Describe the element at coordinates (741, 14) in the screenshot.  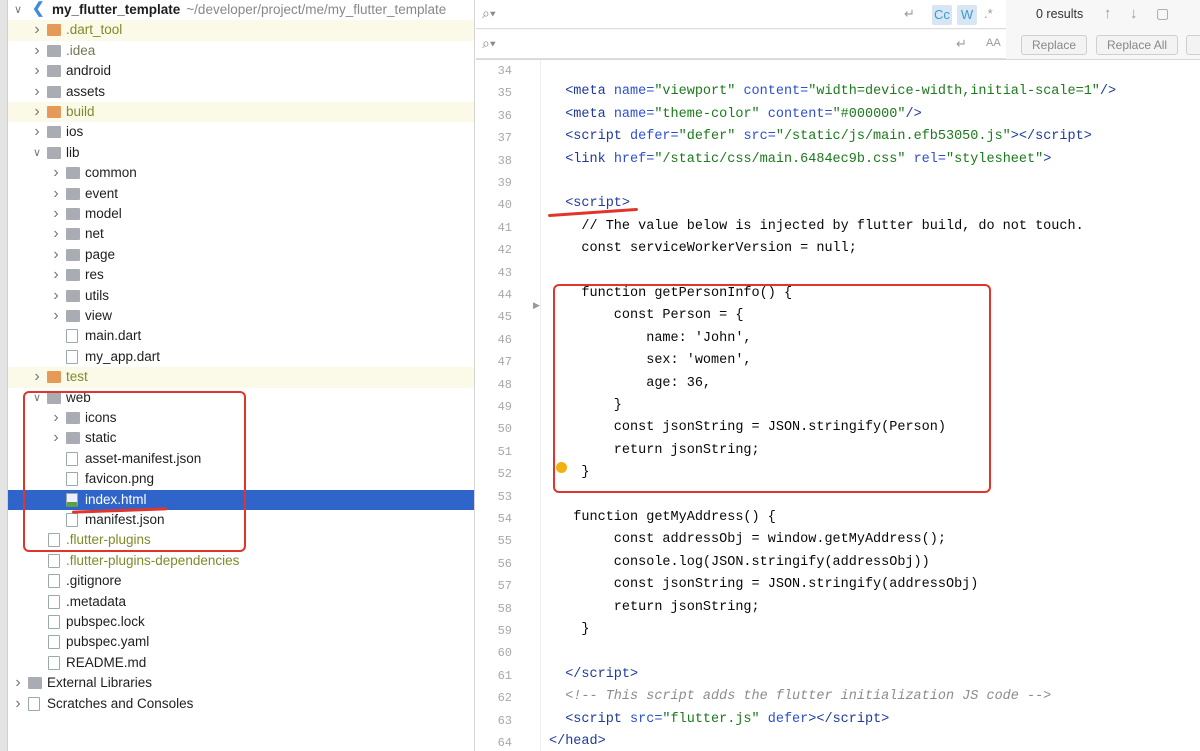
I see `find-input: ⌕▾ ↵ Cc W .*` at that location.